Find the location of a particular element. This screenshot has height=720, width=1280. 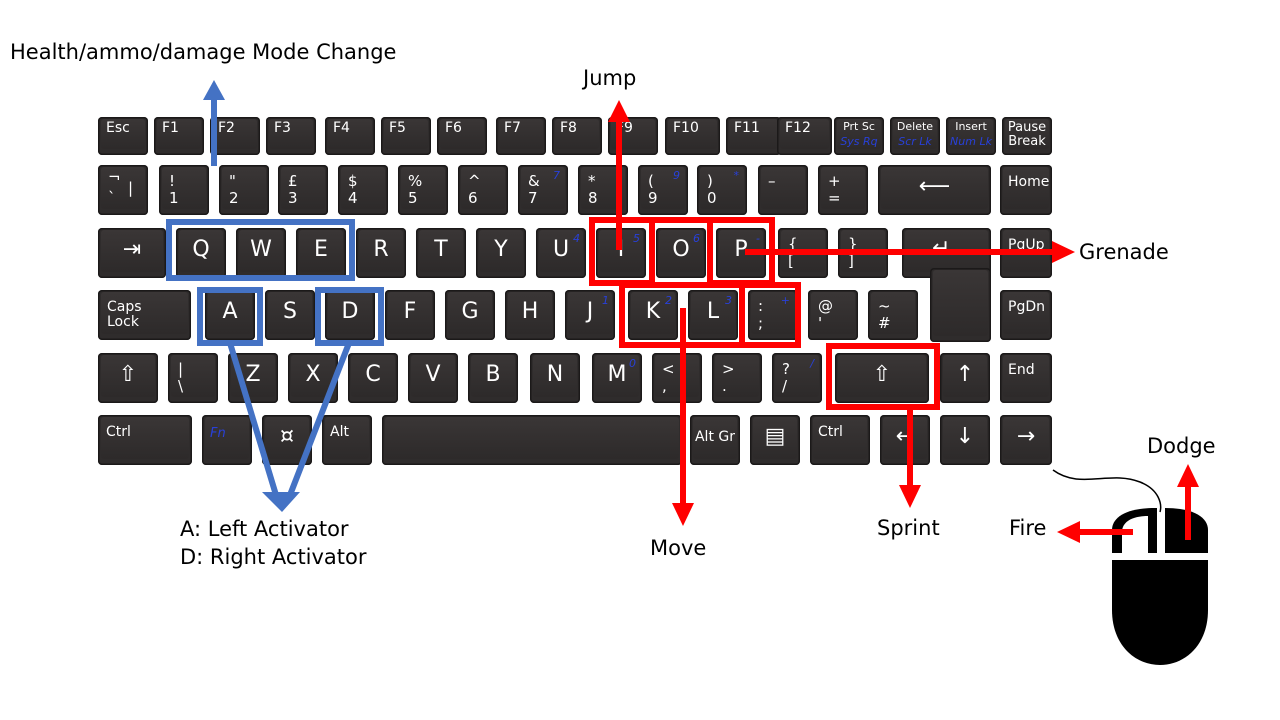

key-f10: F10 is located at coordinates (692, 136).